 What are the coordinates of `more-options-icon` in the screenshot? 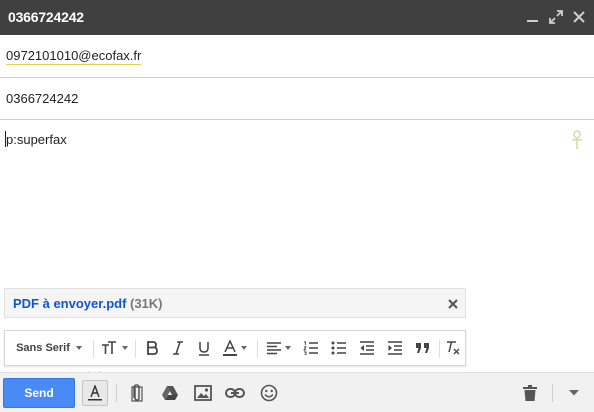 It's located at (574, 393).